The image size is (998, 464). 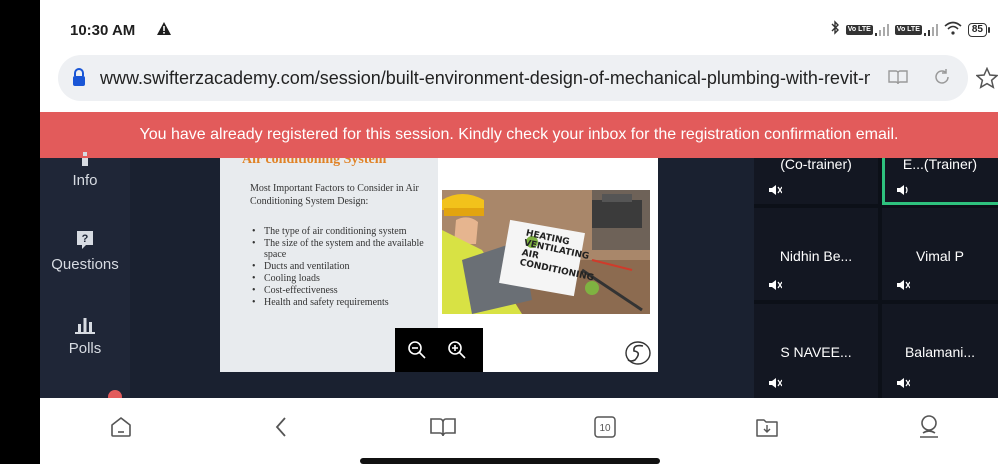 I want to click on slide-bullet: Cooling loads, so click(x=345, y=278).